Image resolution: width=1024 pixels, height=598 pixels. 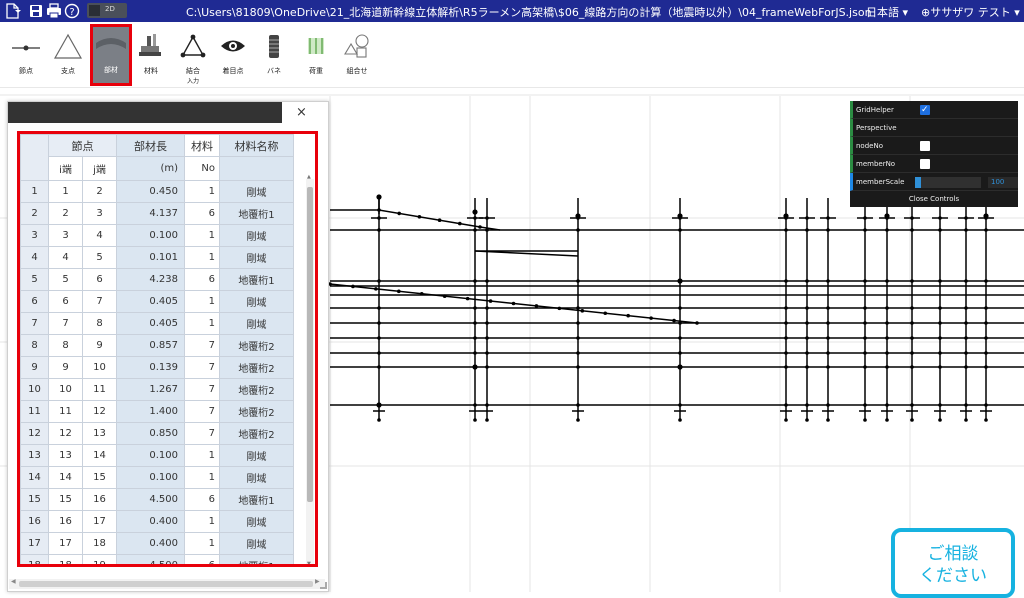 I want to click on scroll-down-icon: ▼, so click(x=309, y=562).